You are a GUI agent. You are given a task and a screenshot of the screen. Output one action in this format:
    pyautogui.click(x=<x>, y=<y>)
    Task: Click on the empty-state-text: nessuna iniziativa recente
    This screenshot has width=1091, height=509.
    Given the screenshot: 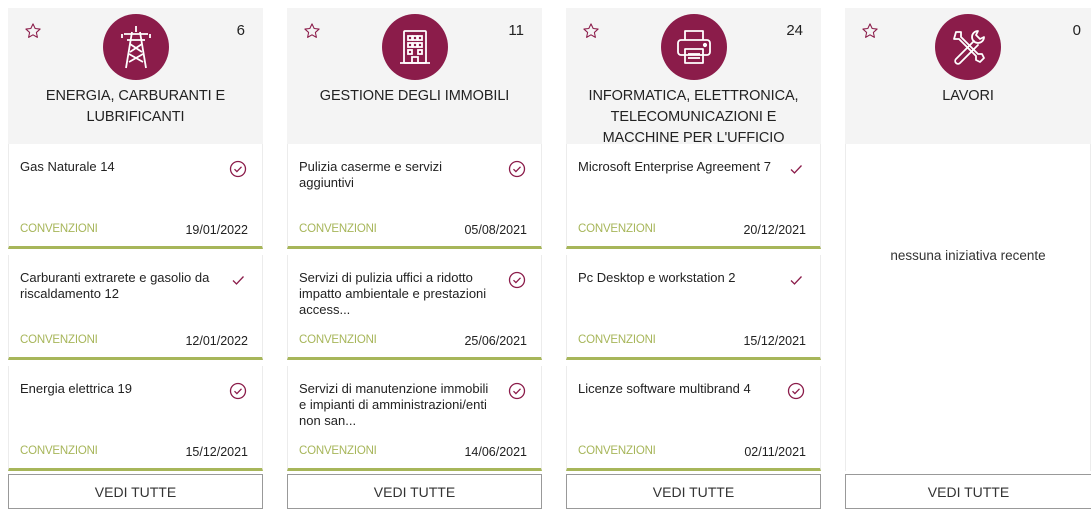 What is the action you would take?
    pyautogui.click(x=968, y=255)
    